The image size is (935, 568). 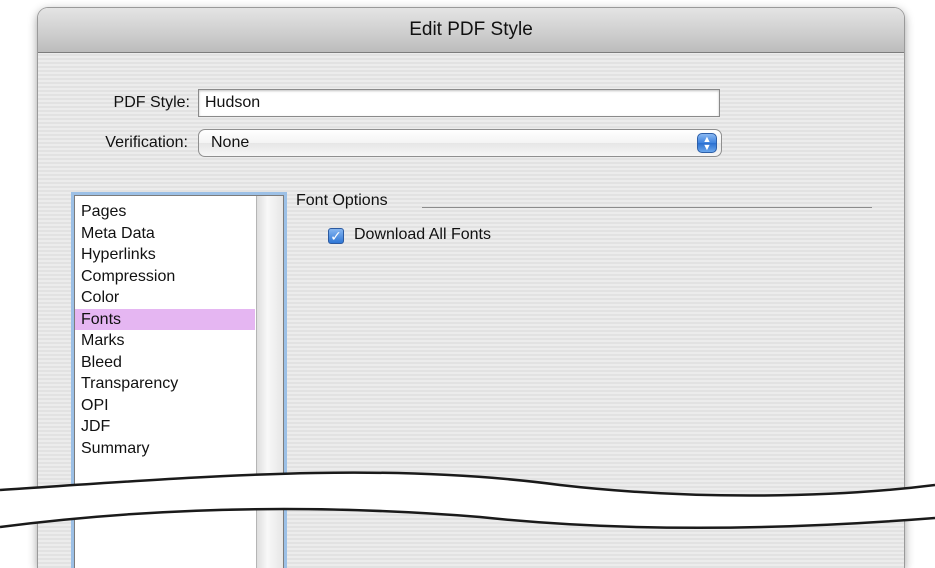 I want to click on list-item-compression: Compression, so click(x=165, y=277).